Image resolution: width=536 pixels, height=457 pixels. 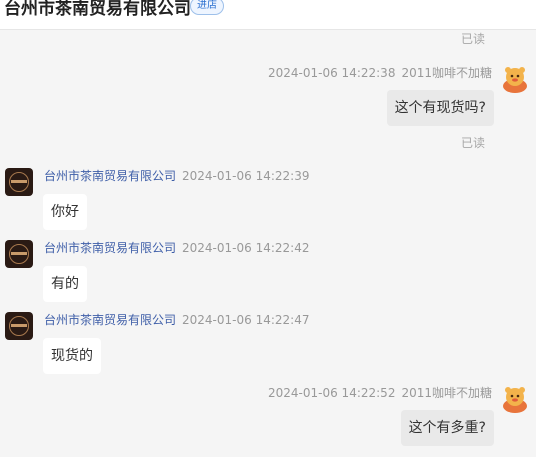 I want to click on message-bubble: 你好, so click(x=65, y=212).